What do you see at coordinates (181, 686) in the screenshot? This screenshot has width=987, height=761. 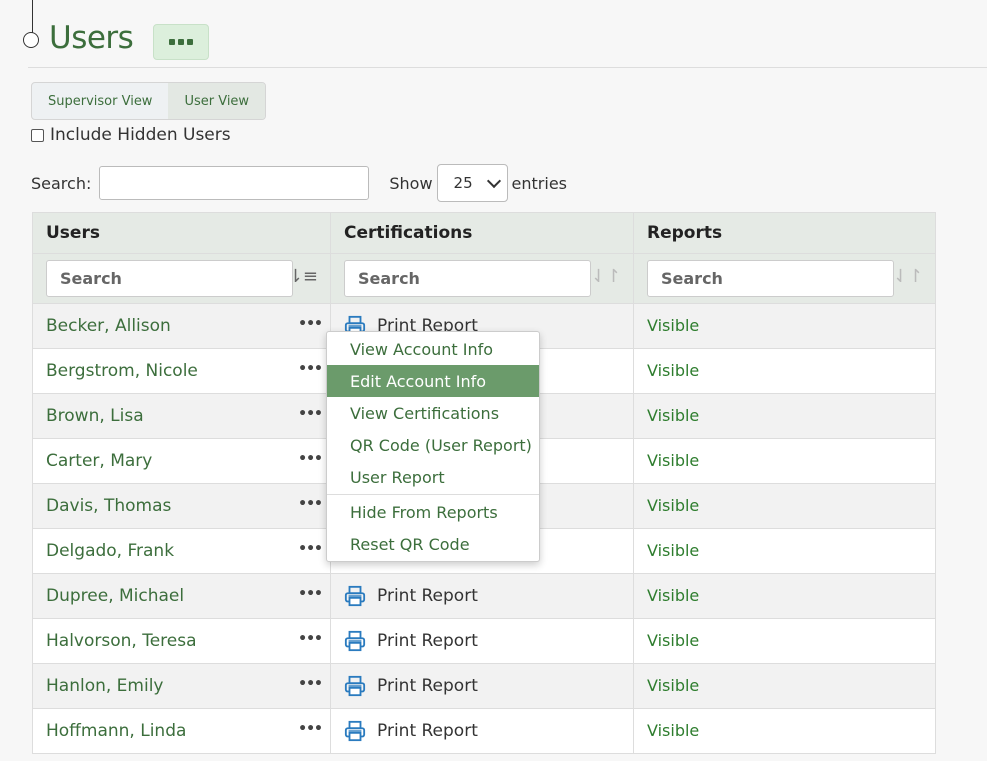 I see `user-cell: Hanlon, Emily •••` at bounding box center [181, 686].